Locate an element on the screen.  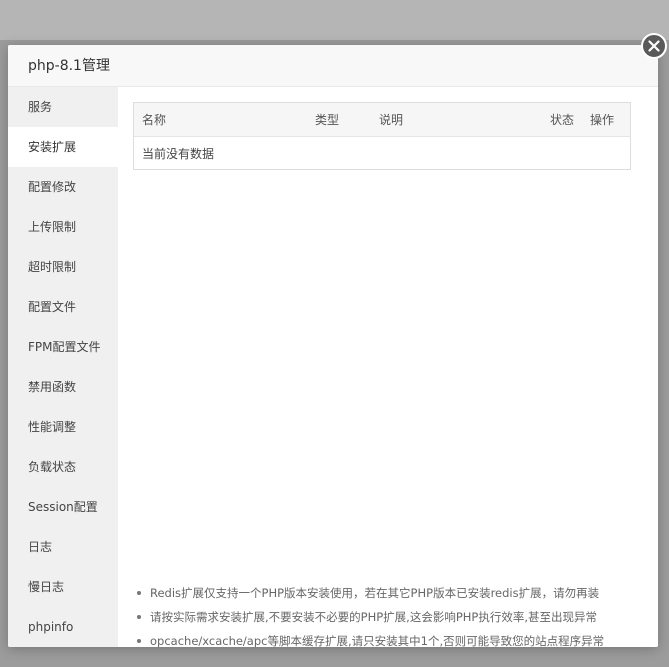
sidebar-item-label: 慢日志 is located at coordinates (46, 587).